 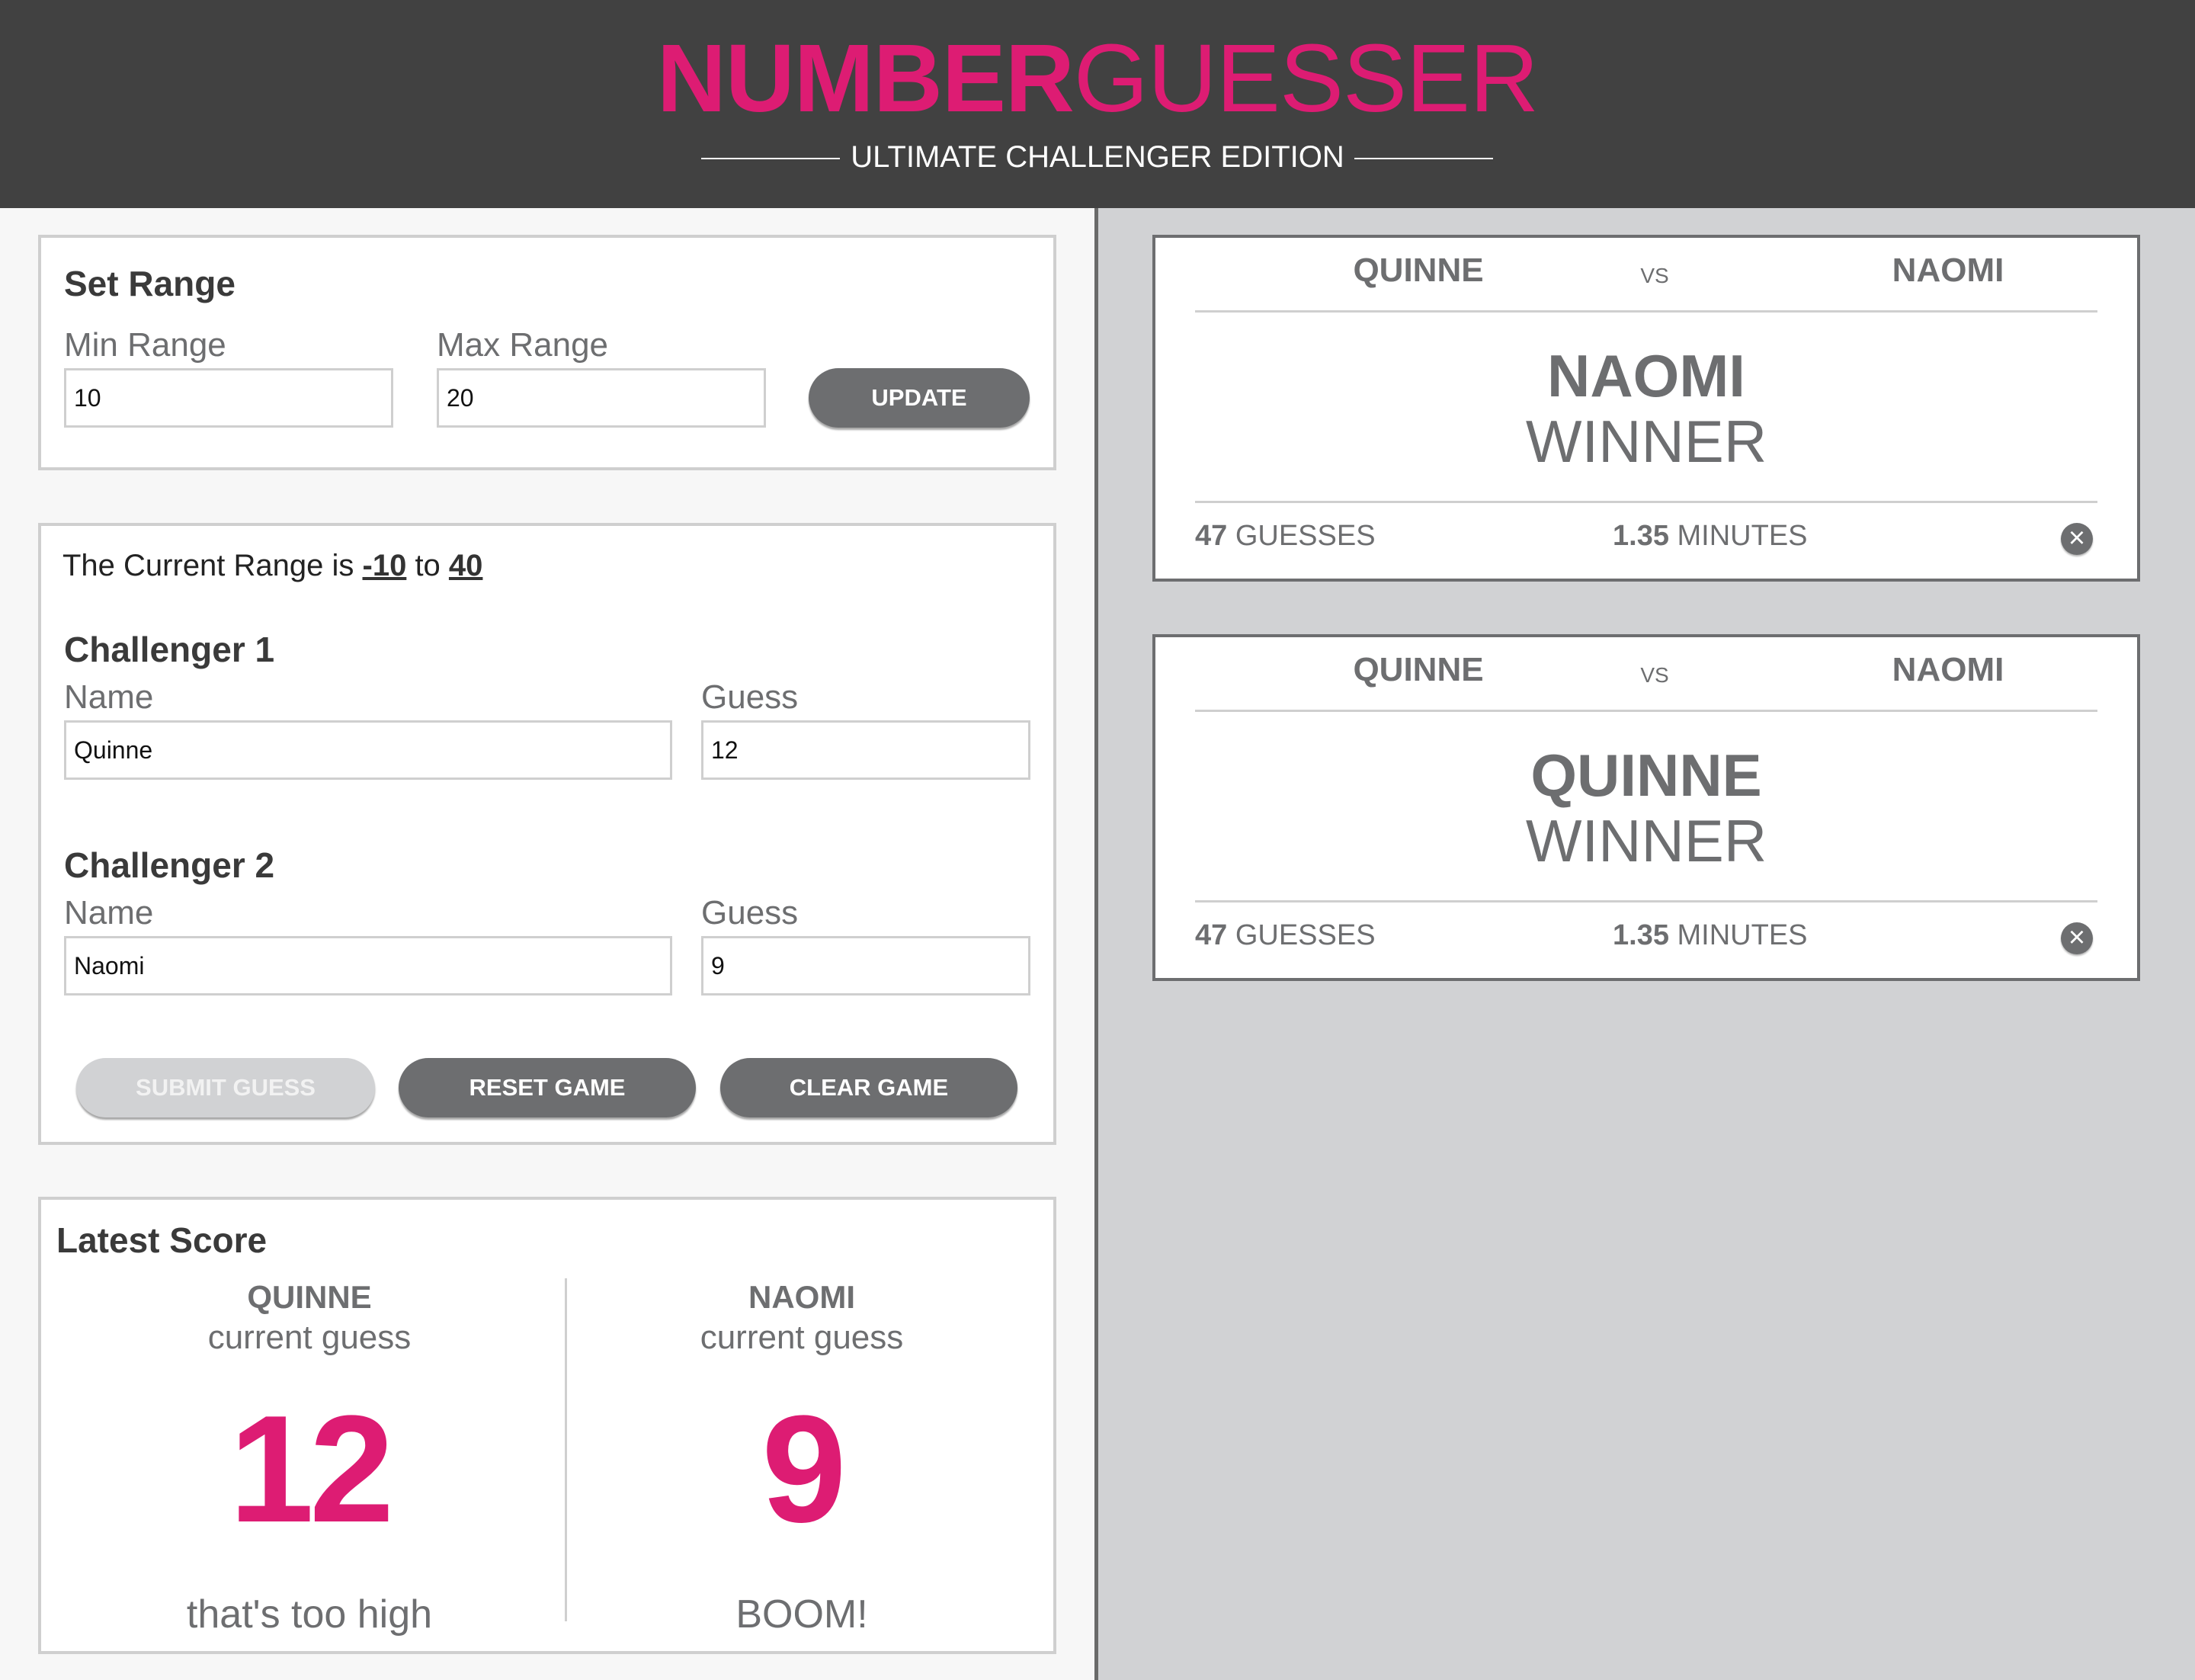 I want to click on challenger-2-guess-input, so click(x=865, y=965).